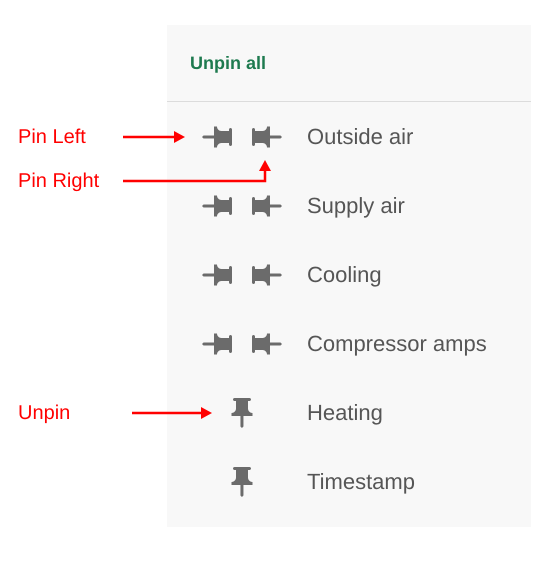 The width and height of the screenshot is (544, 567). Describe the element at coordinates (344, 275) in the screenshot. I see `column-label: Cooling` at that location.